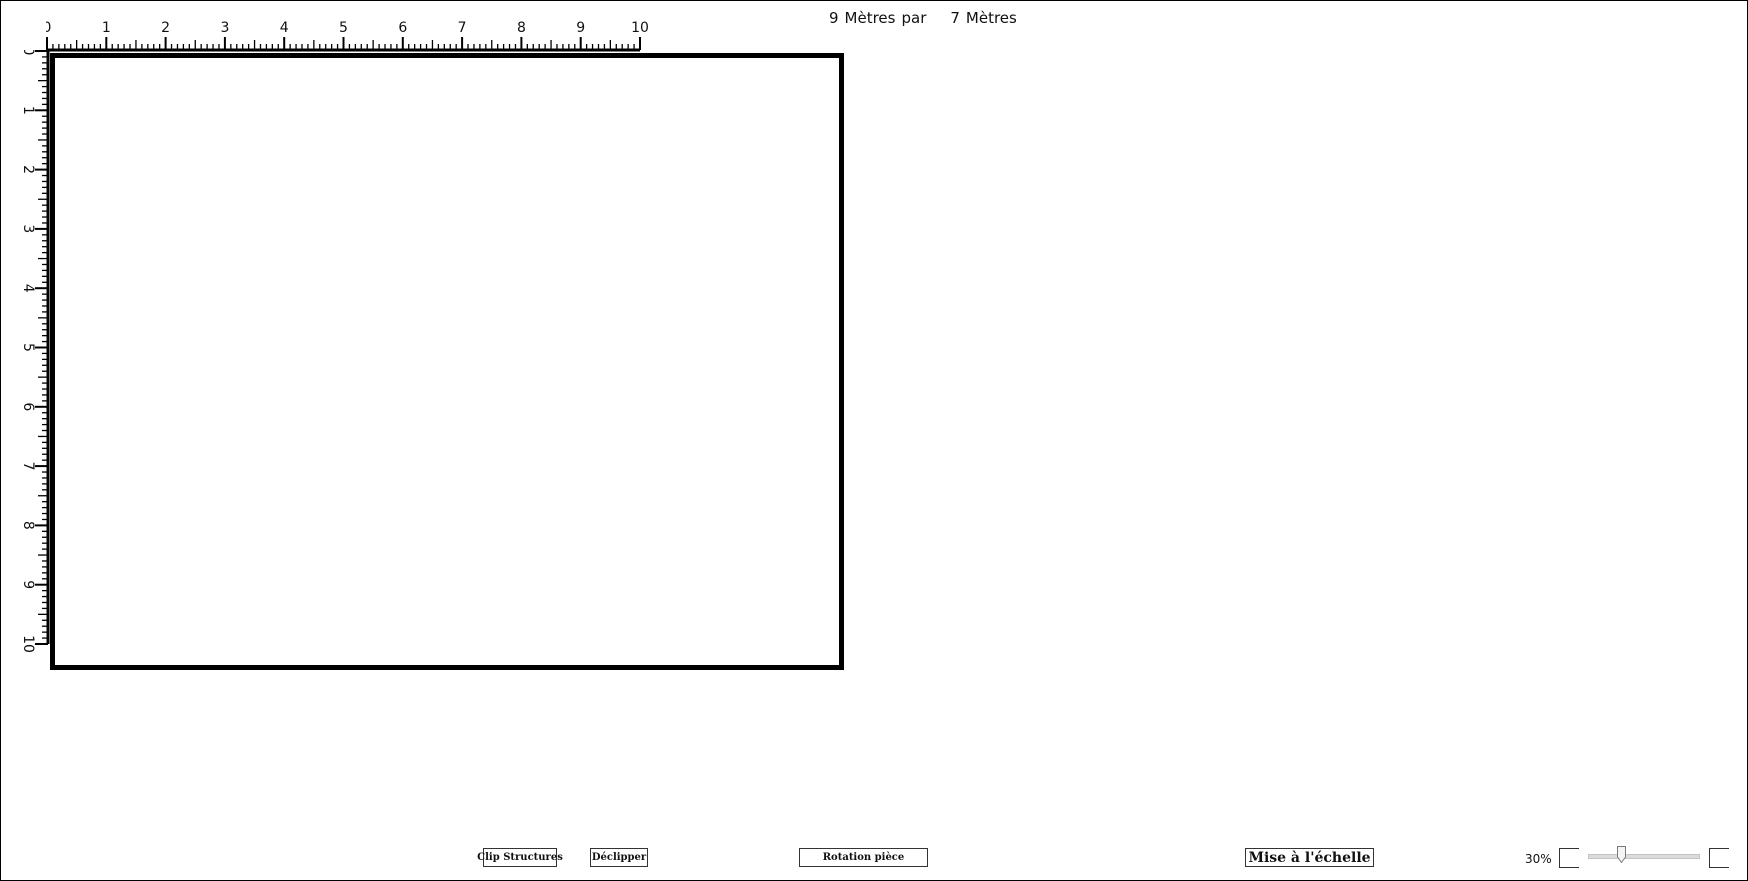 Image resolution: width=1748 pixels, height=881 pixels. What do you see at coordinates (955, 18) in the screenshot?
I see `room-height-value: 7` at bounding box center [955, 18].